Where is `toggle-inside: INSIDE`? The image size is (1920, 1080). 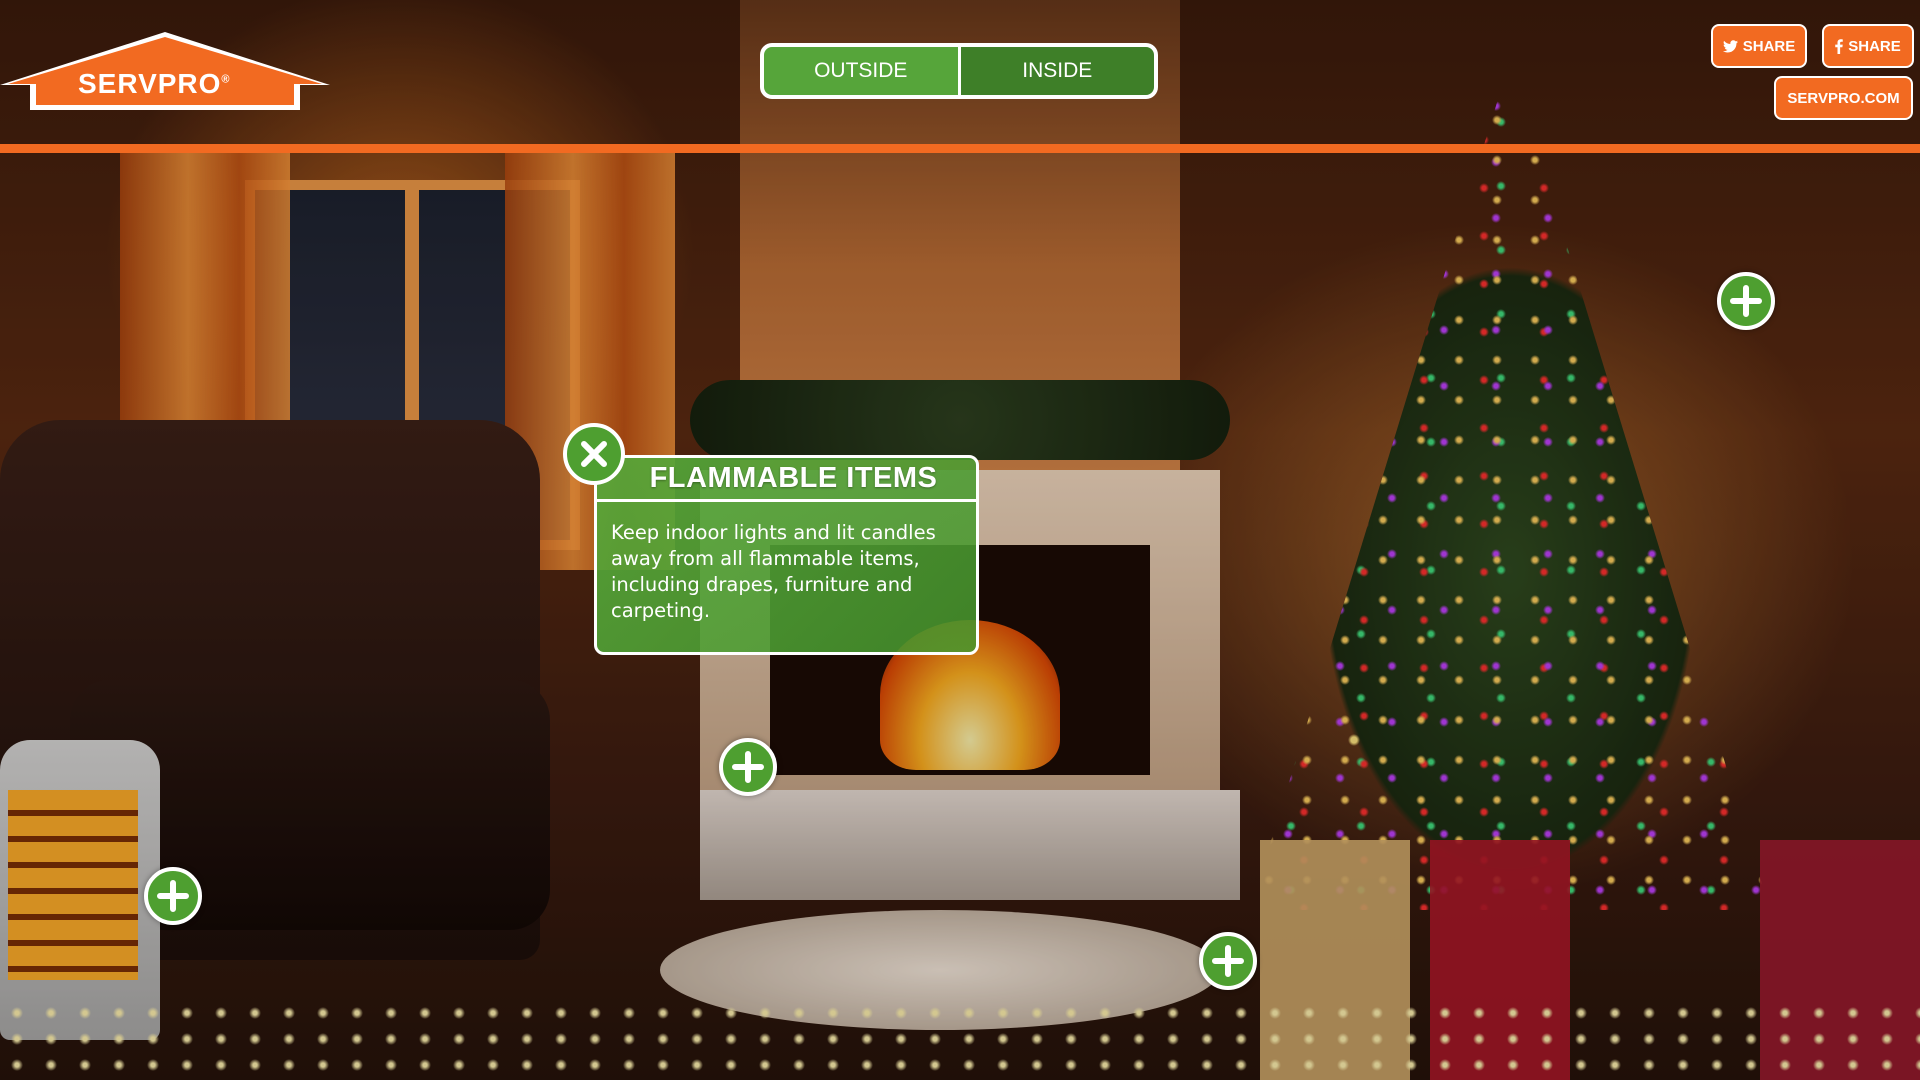 toggle-inside: INSIDE is located at coordinates (1057, 71).